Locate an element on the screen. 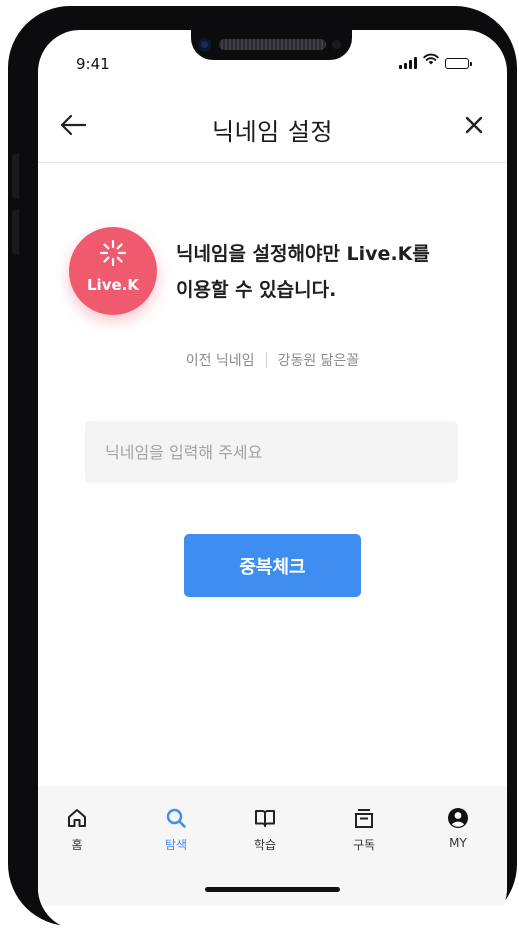 The height and width of the screenshot is (930, 519). nav-item-subscription: 구독 is located at coordinates (364, 829).